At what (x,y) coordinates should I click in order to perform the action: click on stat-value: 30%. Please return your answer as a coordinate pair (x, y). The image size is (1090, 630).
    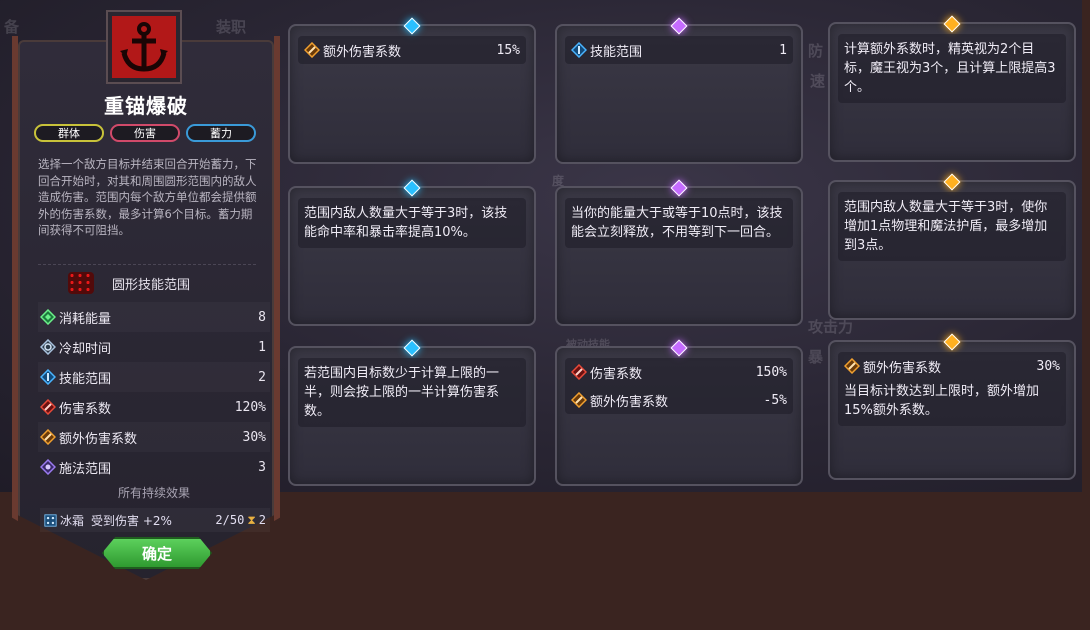
    Looking at the image, I should click on (254, 437).